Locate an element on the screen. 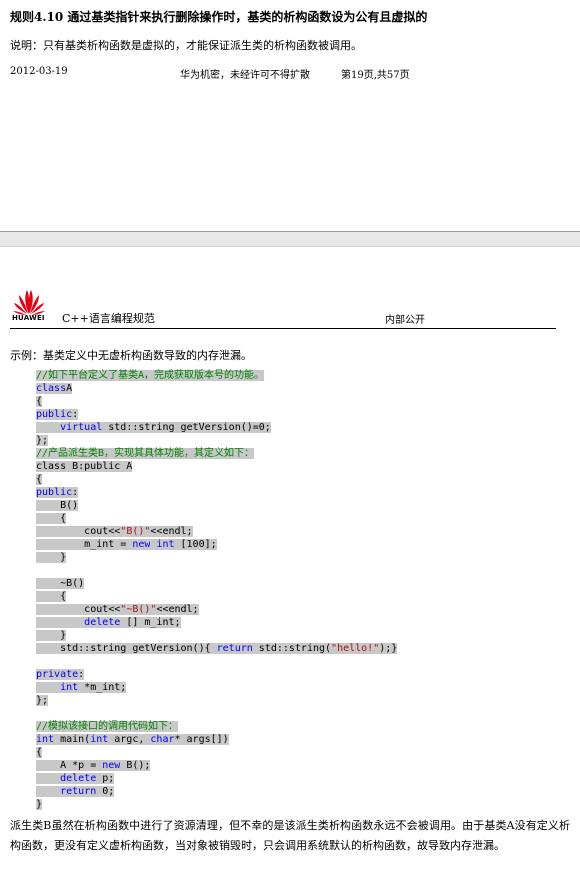 This screenshot has width=580, height=879. code-token: std::string getVersion(){ is located at coordinates (138, 648).